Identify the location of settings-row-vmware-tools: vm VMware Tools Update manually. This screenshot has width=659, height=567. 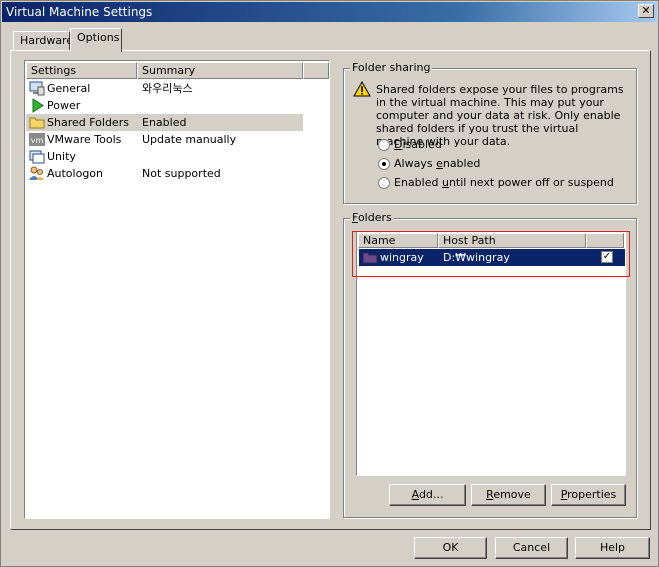
(164, 139).